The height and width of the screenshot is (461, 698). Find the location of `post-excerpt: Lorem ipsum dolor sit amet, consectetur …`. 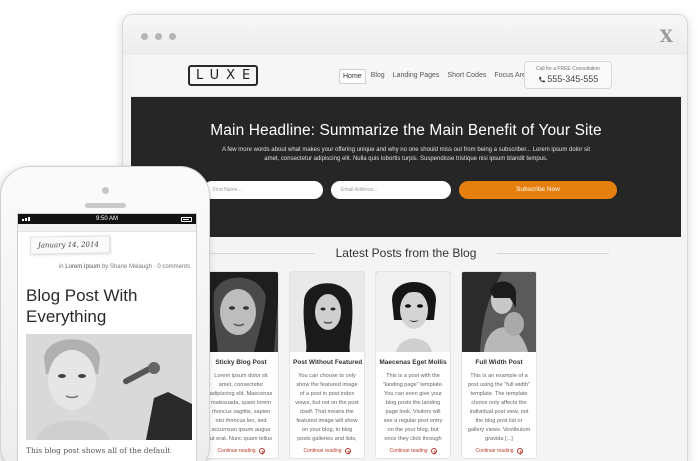

post-excerpt: Lorem ipsum dolor sit amet, consectetur … is located at coordinates (241, 407).